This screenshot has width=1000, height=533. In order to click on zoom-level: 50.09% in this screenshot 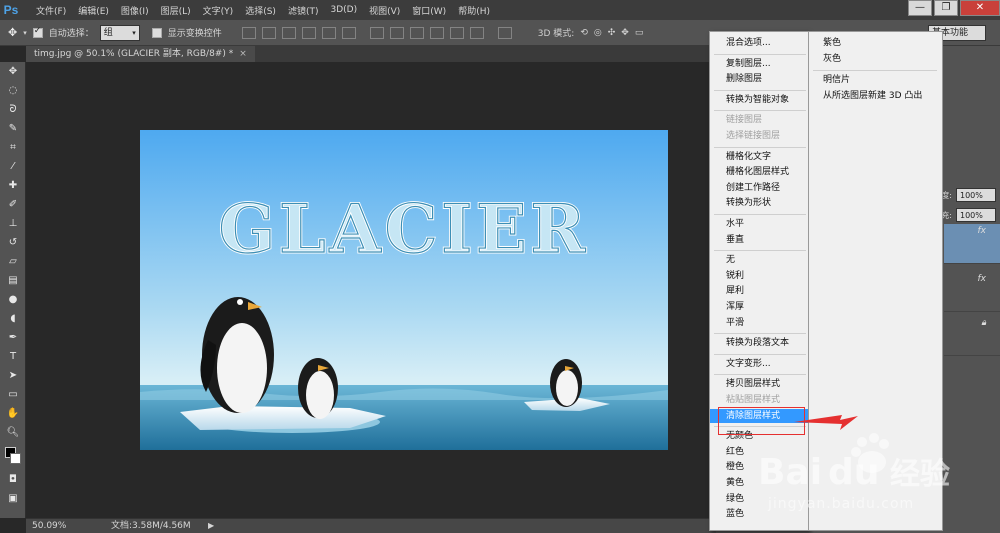, I will do `click(49, 526)`.